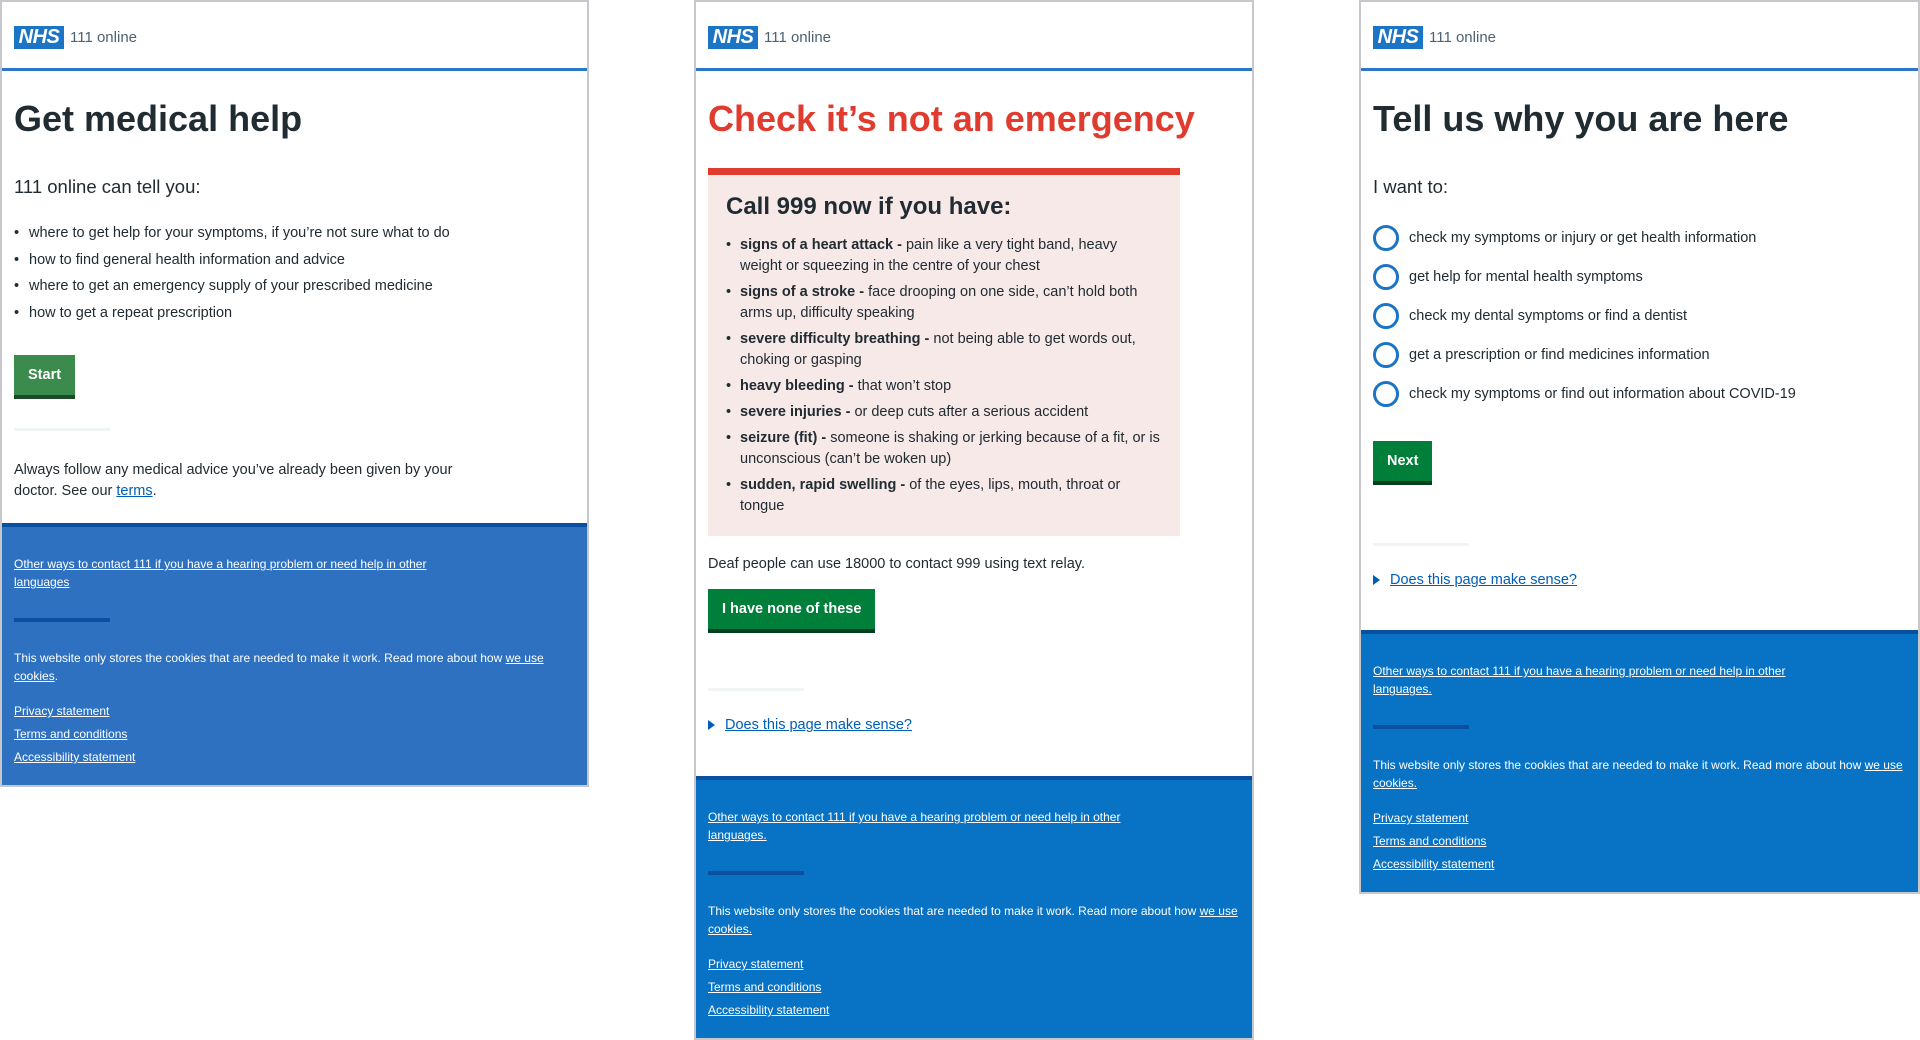 The height and width of the screenshot is (1040, 1920). What do you see at coordinates (869, 207) in the screenshot?
I see `callout-heading: Call 999 now if you have:` at bounding box center [869, 207].